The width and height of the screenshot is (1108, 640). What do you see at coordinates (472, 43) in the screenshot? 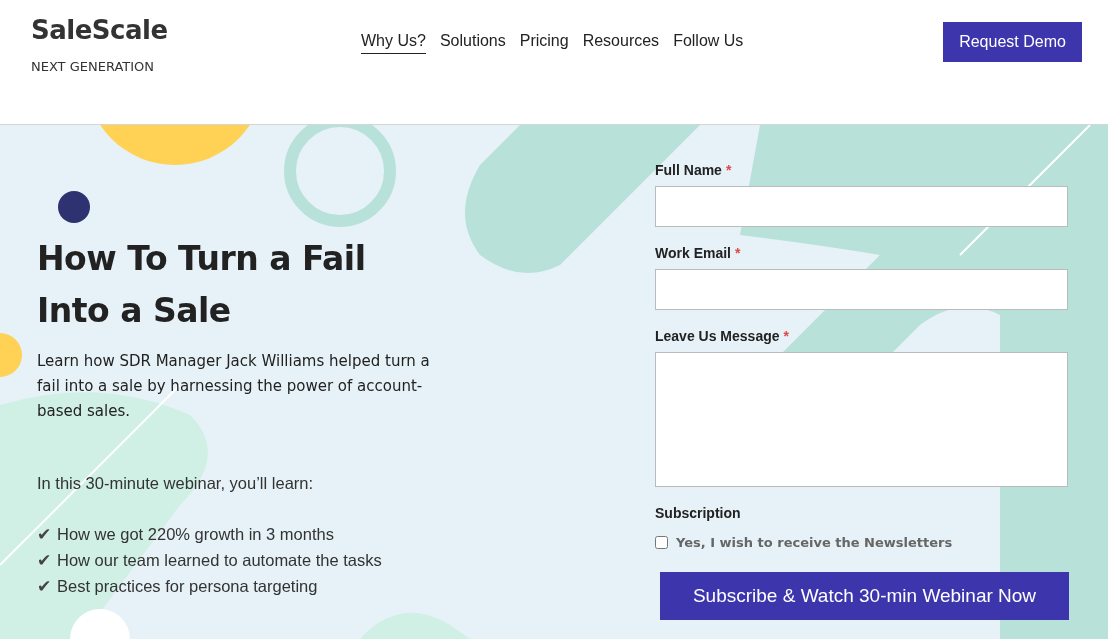
I see `nav-link: Solutions` at bounding box center [472, 43].